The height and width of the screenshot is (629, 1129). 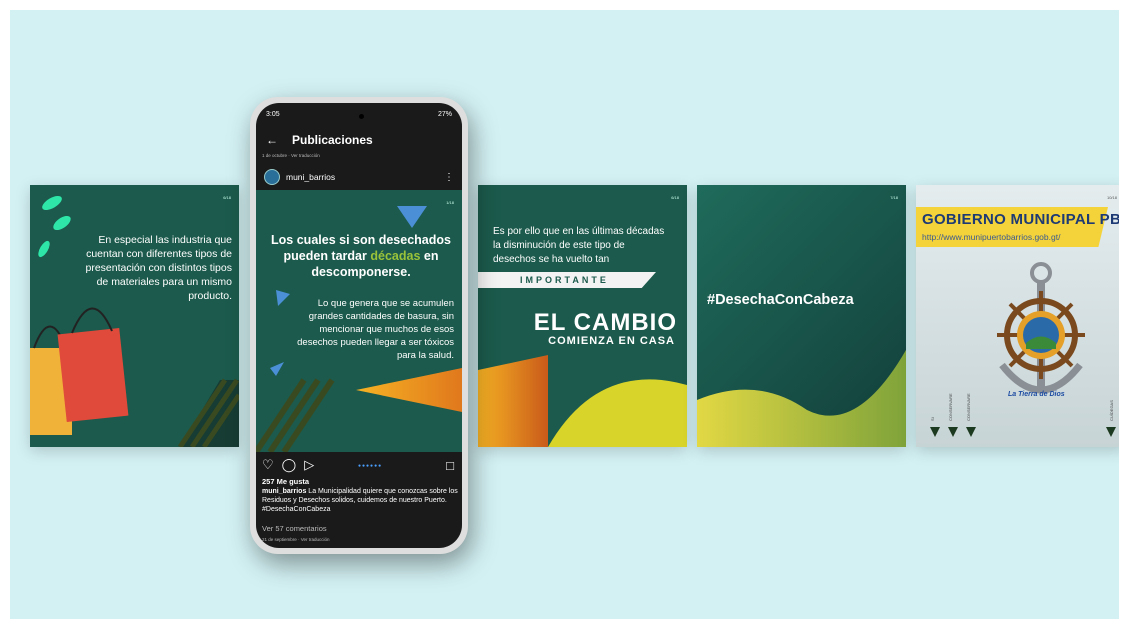 I want to click on top-nav: ← Publicaciones, so click(x=319, y=140).